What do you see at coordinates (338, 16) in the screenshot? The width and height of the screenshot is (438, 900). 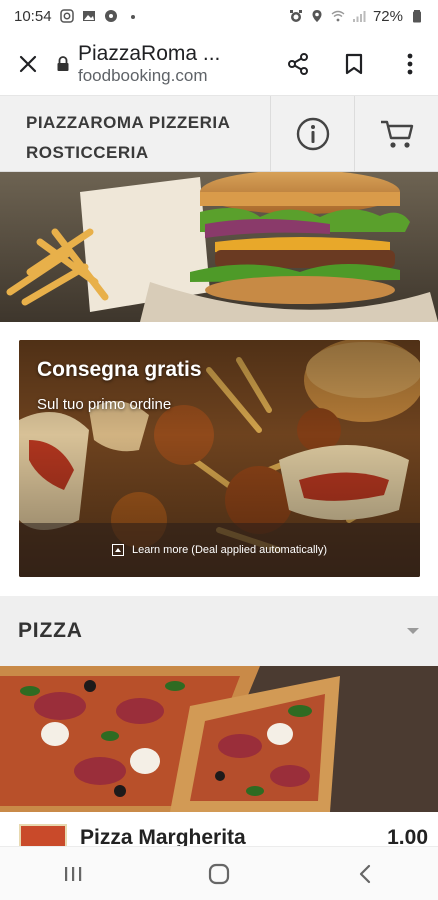 I see `wifi-icon` at bounding box center [338, 16].